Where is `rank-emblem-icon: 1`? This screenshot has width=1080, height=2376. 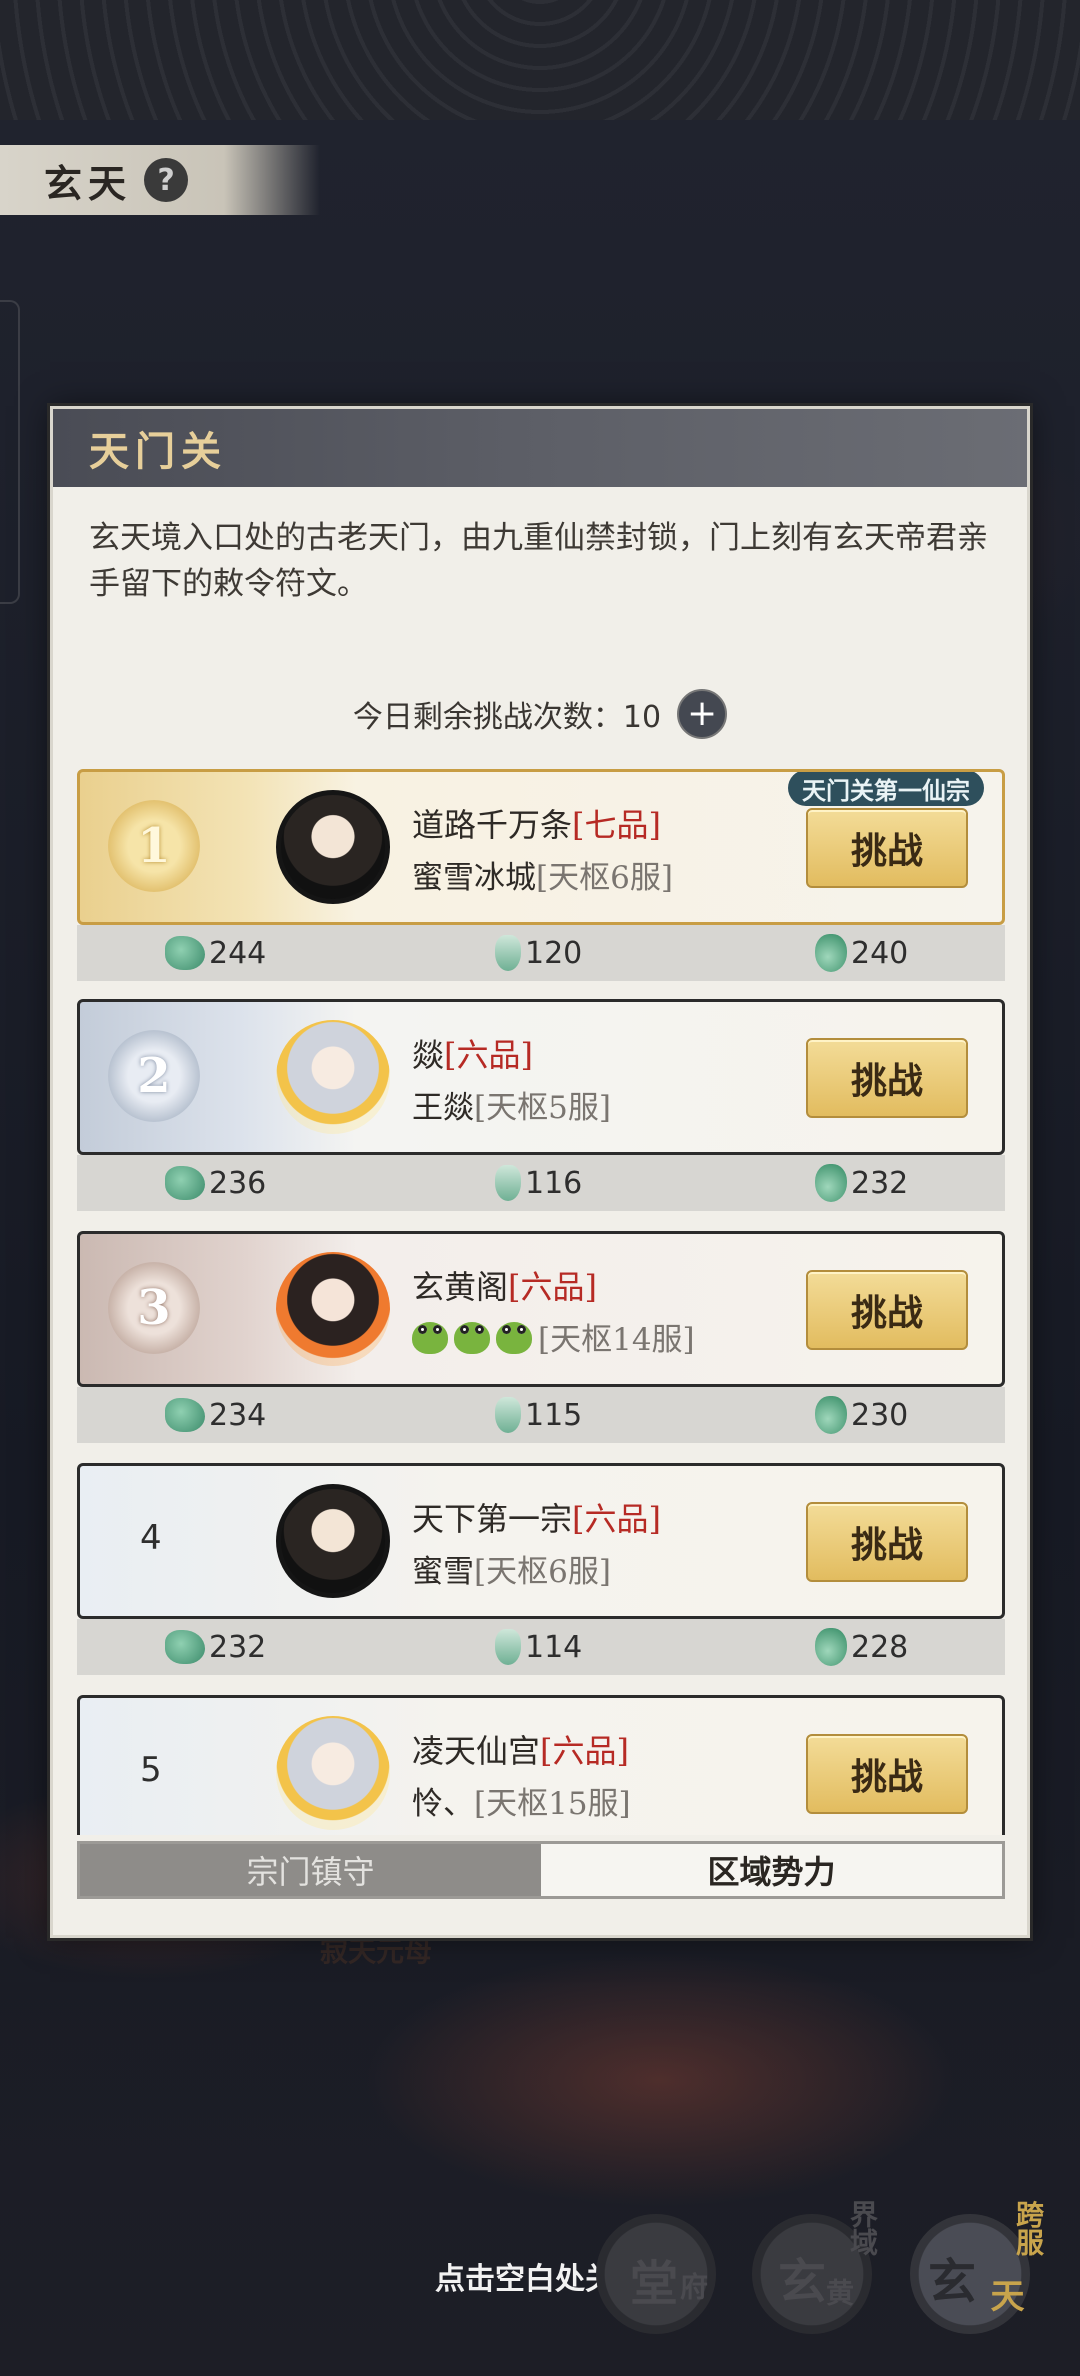 rank-emblem-icon: 1 is located at coordinates (154, 846).